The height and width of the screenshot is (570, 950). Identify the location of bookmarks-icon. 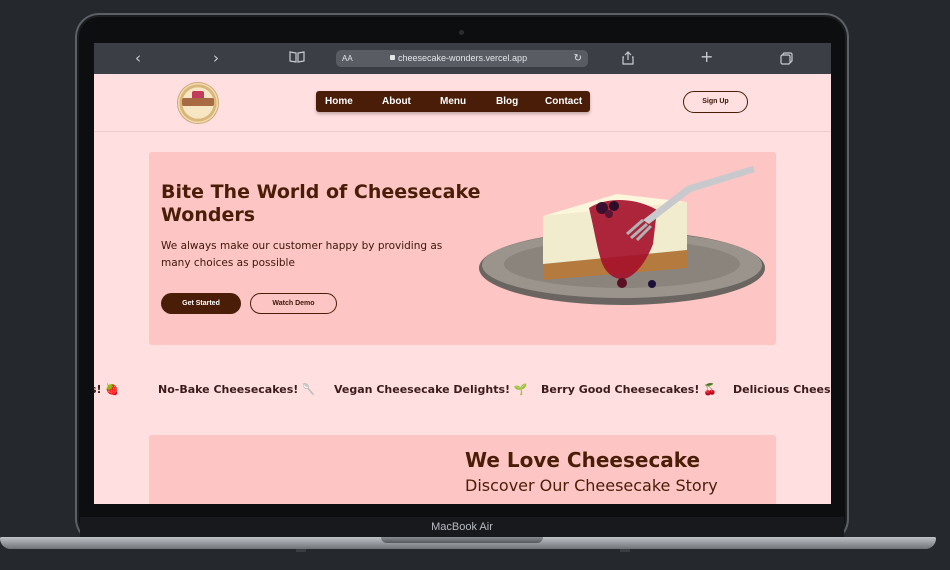
(297, 59).